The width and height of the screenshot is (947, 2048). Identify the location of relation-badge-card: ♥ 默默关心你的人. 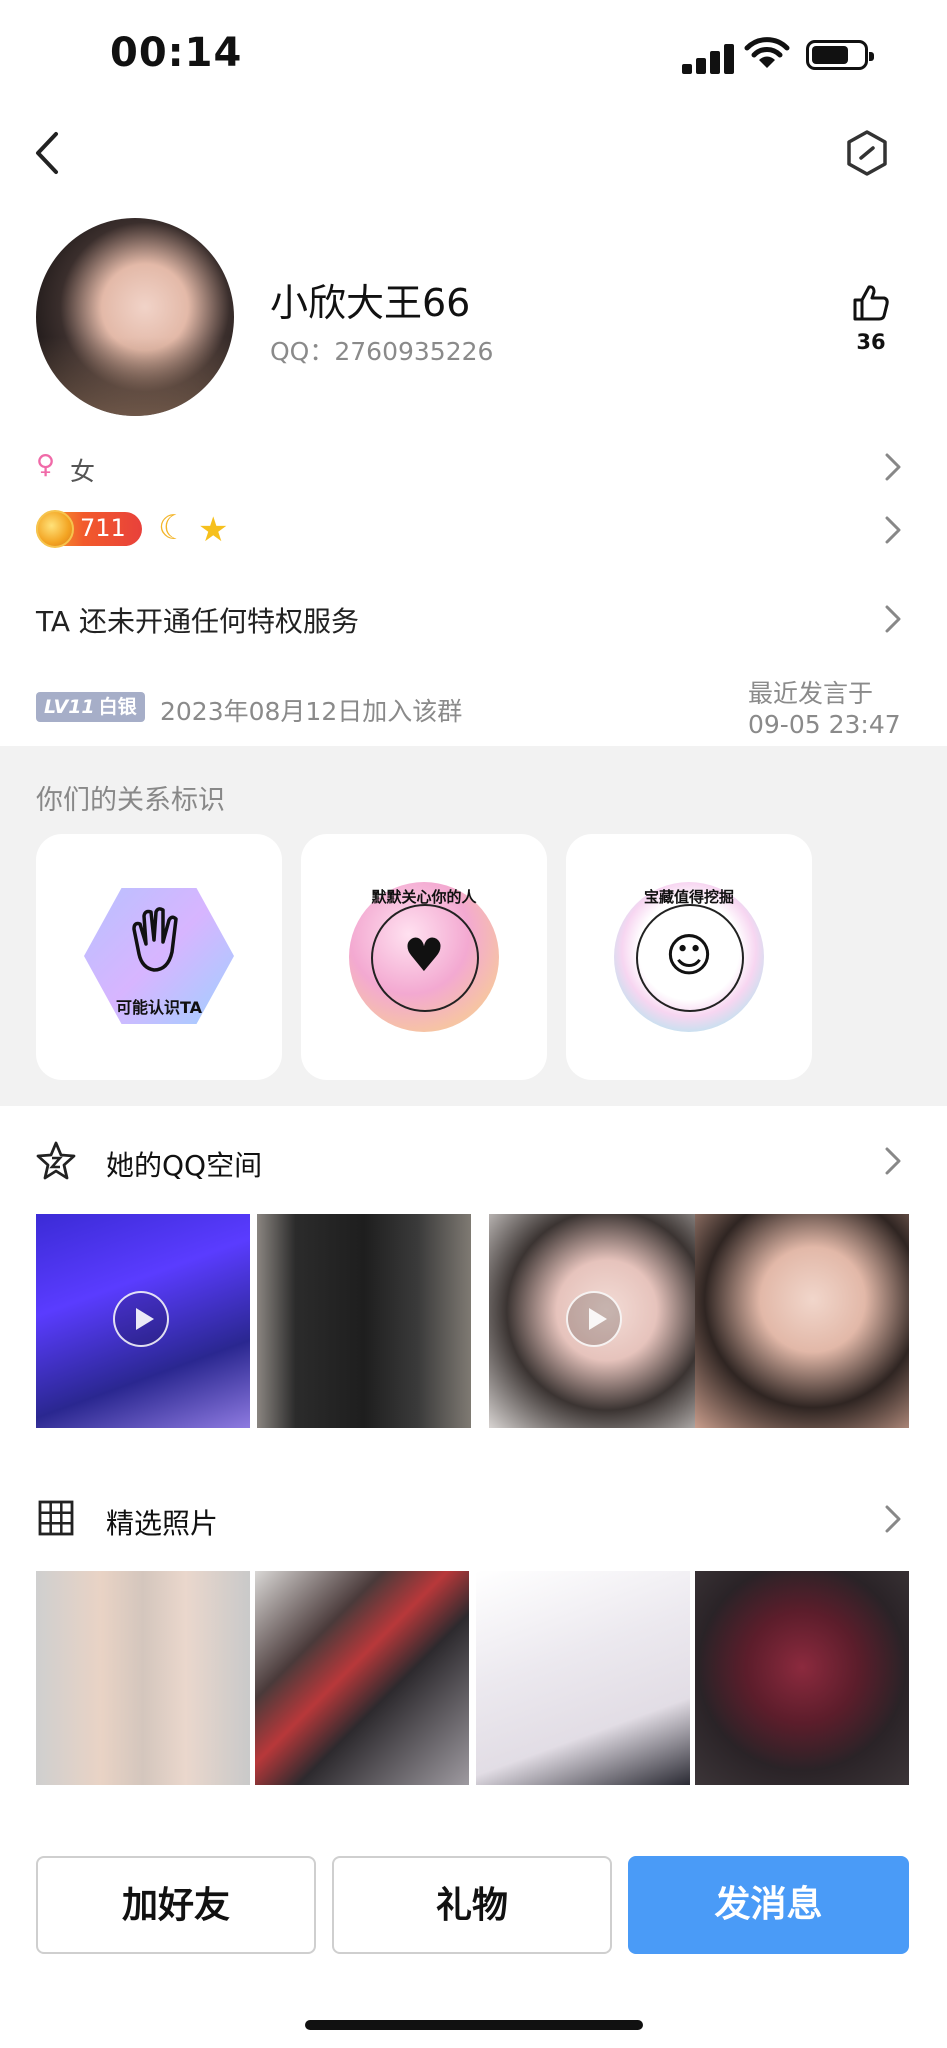
(424, 957).